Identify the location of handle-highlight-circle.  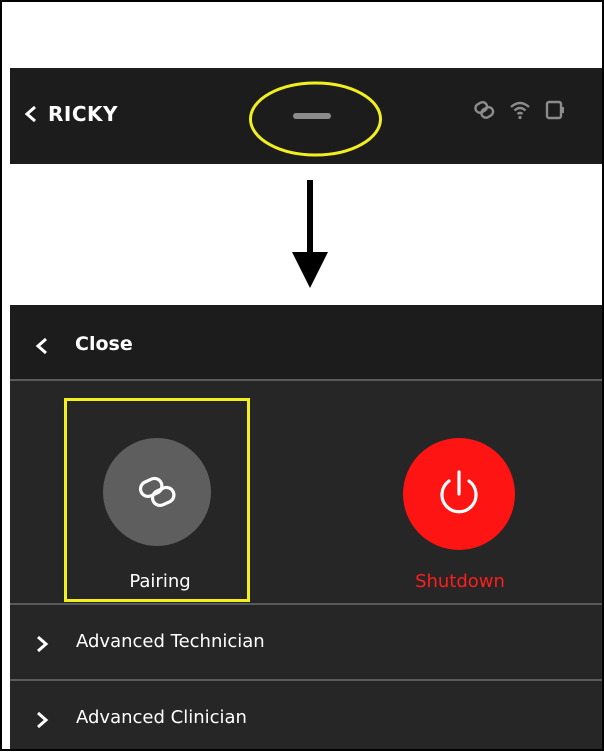
(315, 119).